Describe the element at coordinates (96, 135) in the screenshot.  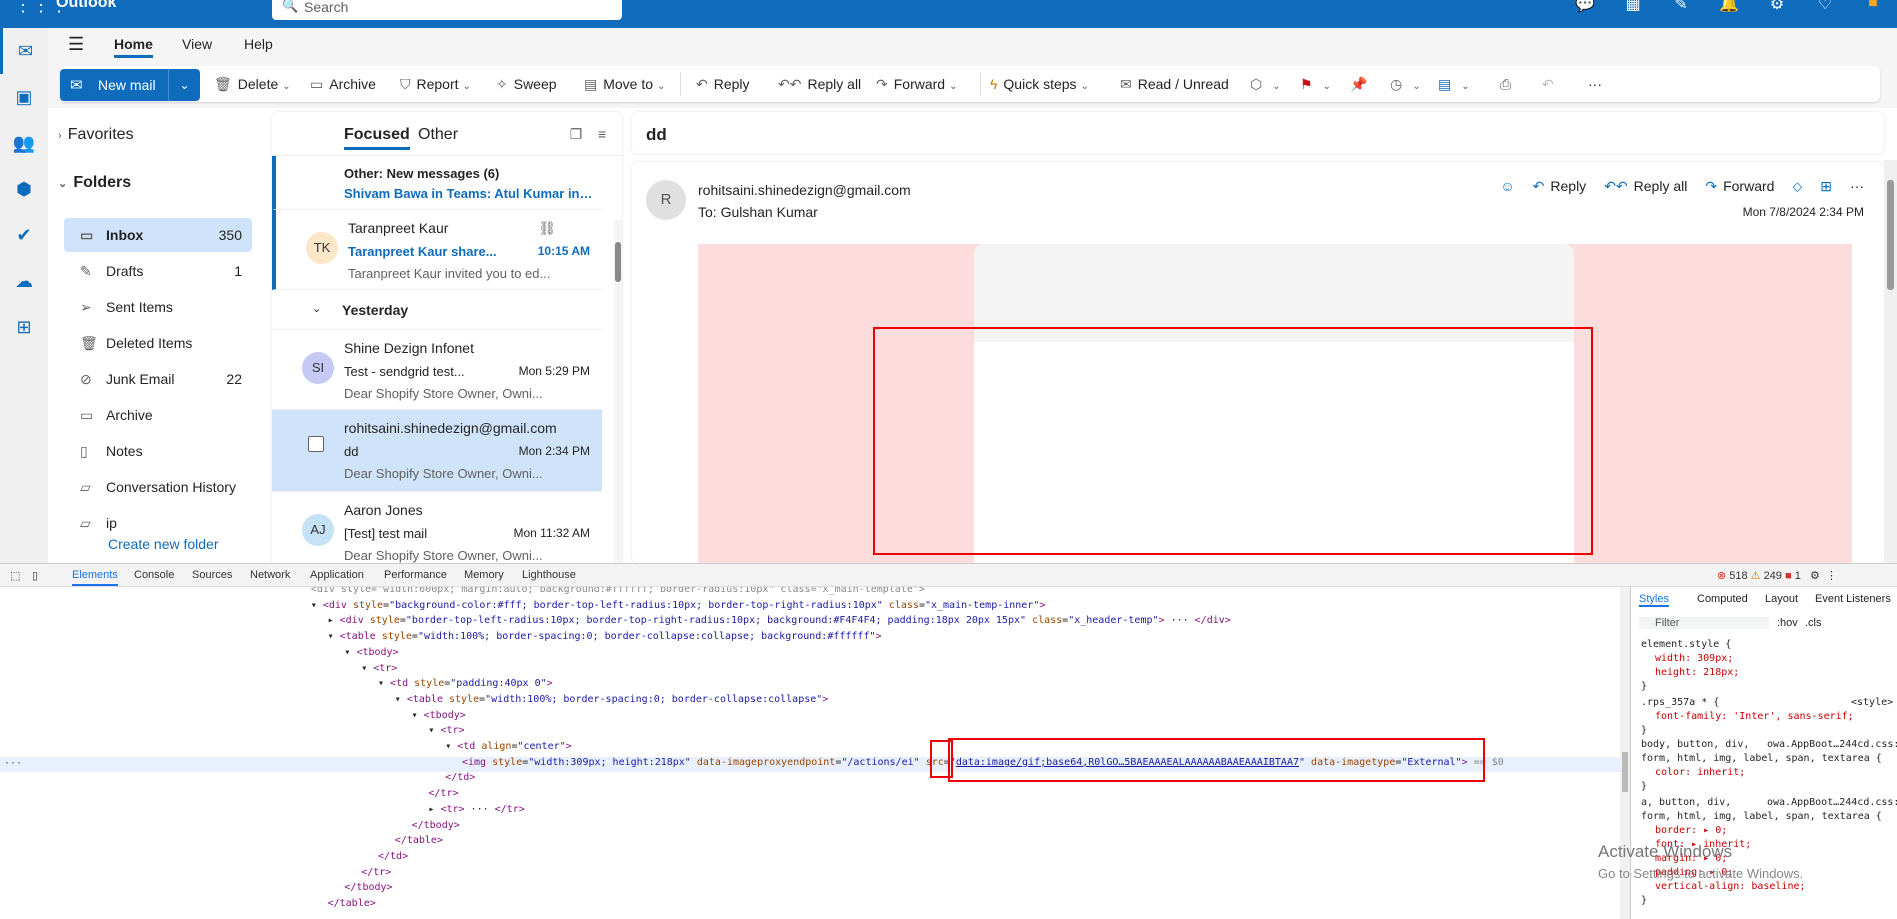
I see `favorites-header: › Favorites` at that location.